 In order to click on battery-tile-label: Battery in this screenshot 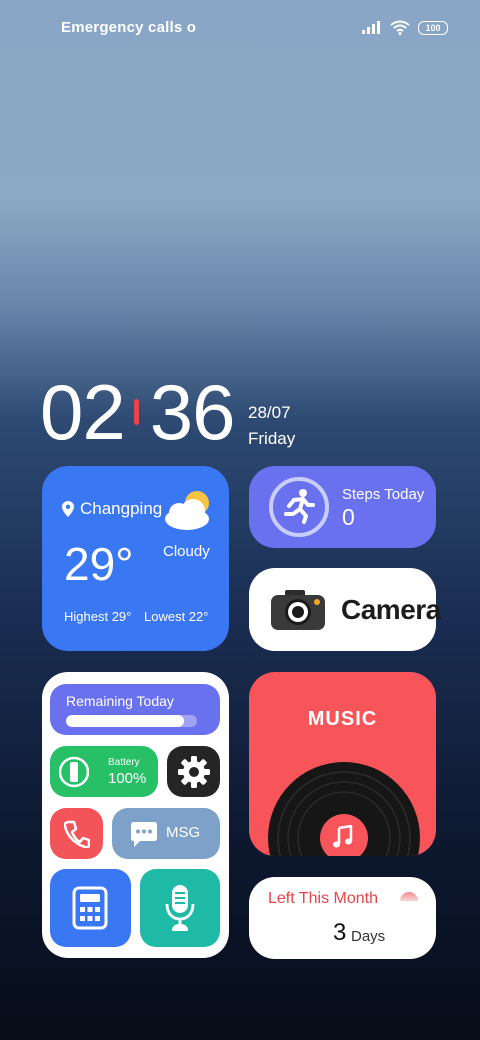, I will do `click(124, 762)`.